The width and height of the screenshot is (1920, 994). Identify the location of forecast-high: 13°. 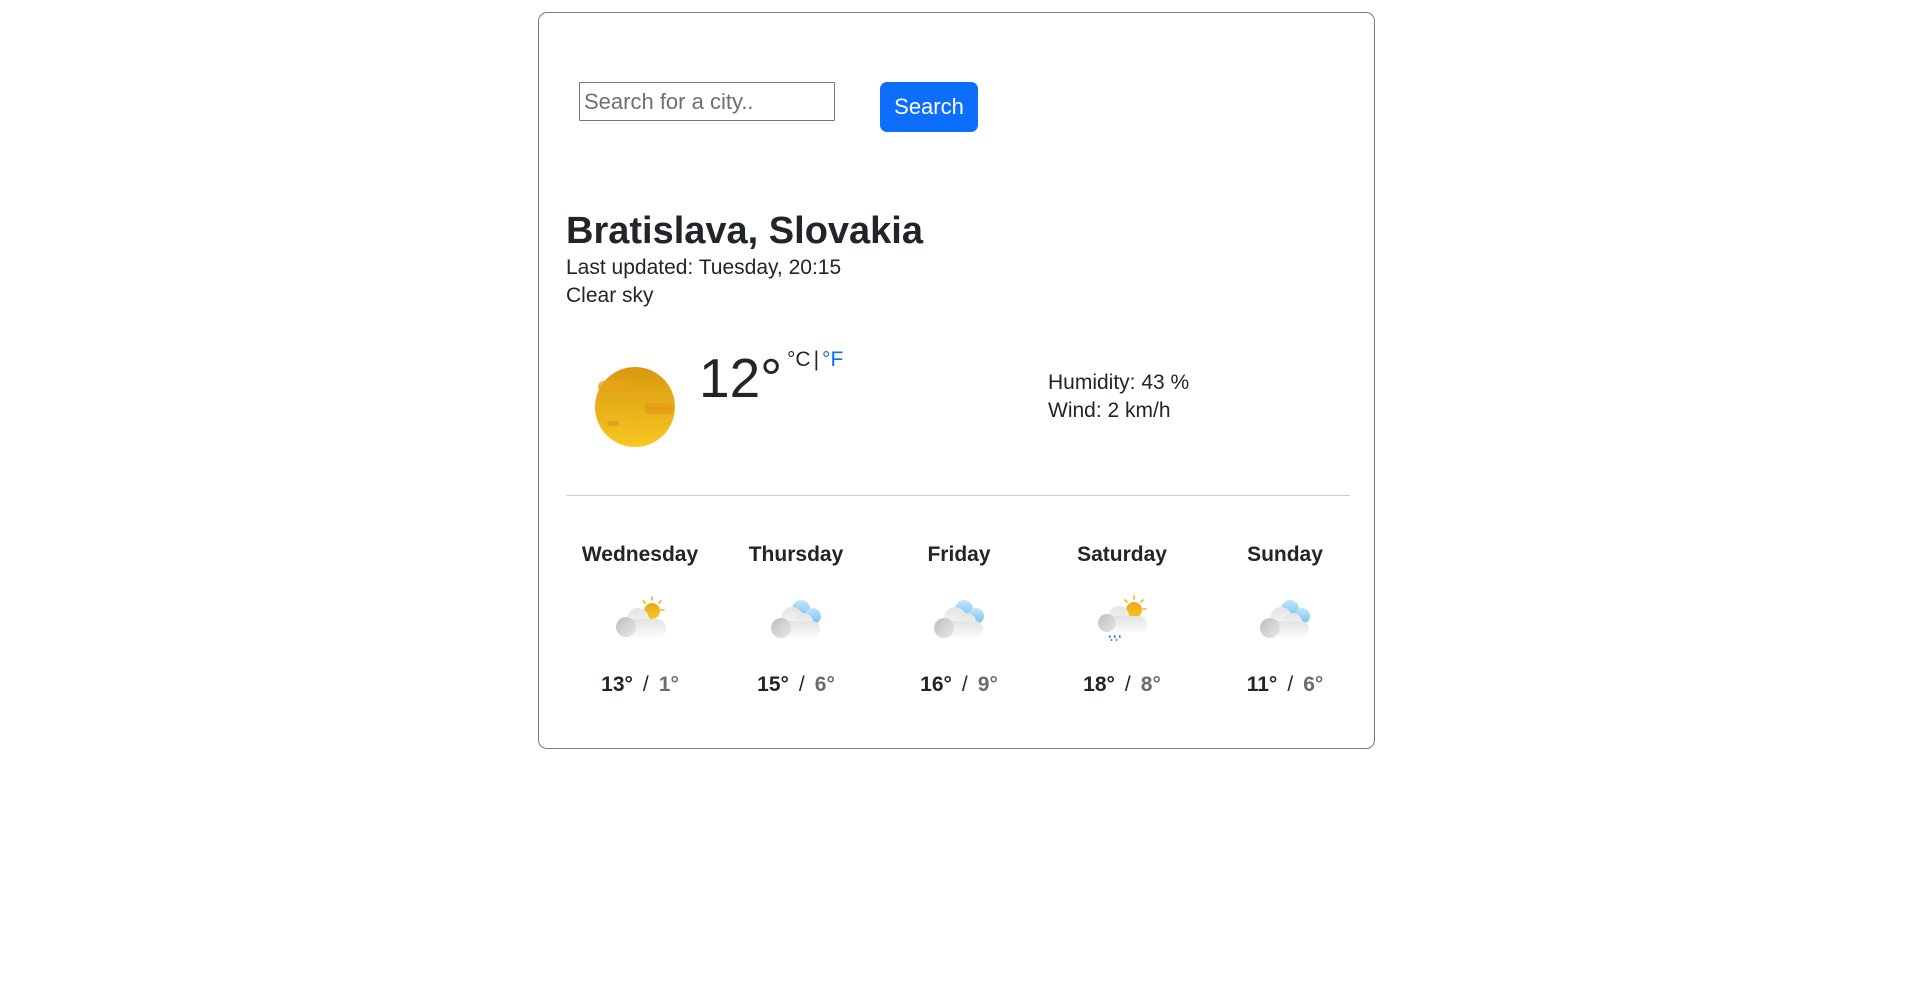
(617, 684).